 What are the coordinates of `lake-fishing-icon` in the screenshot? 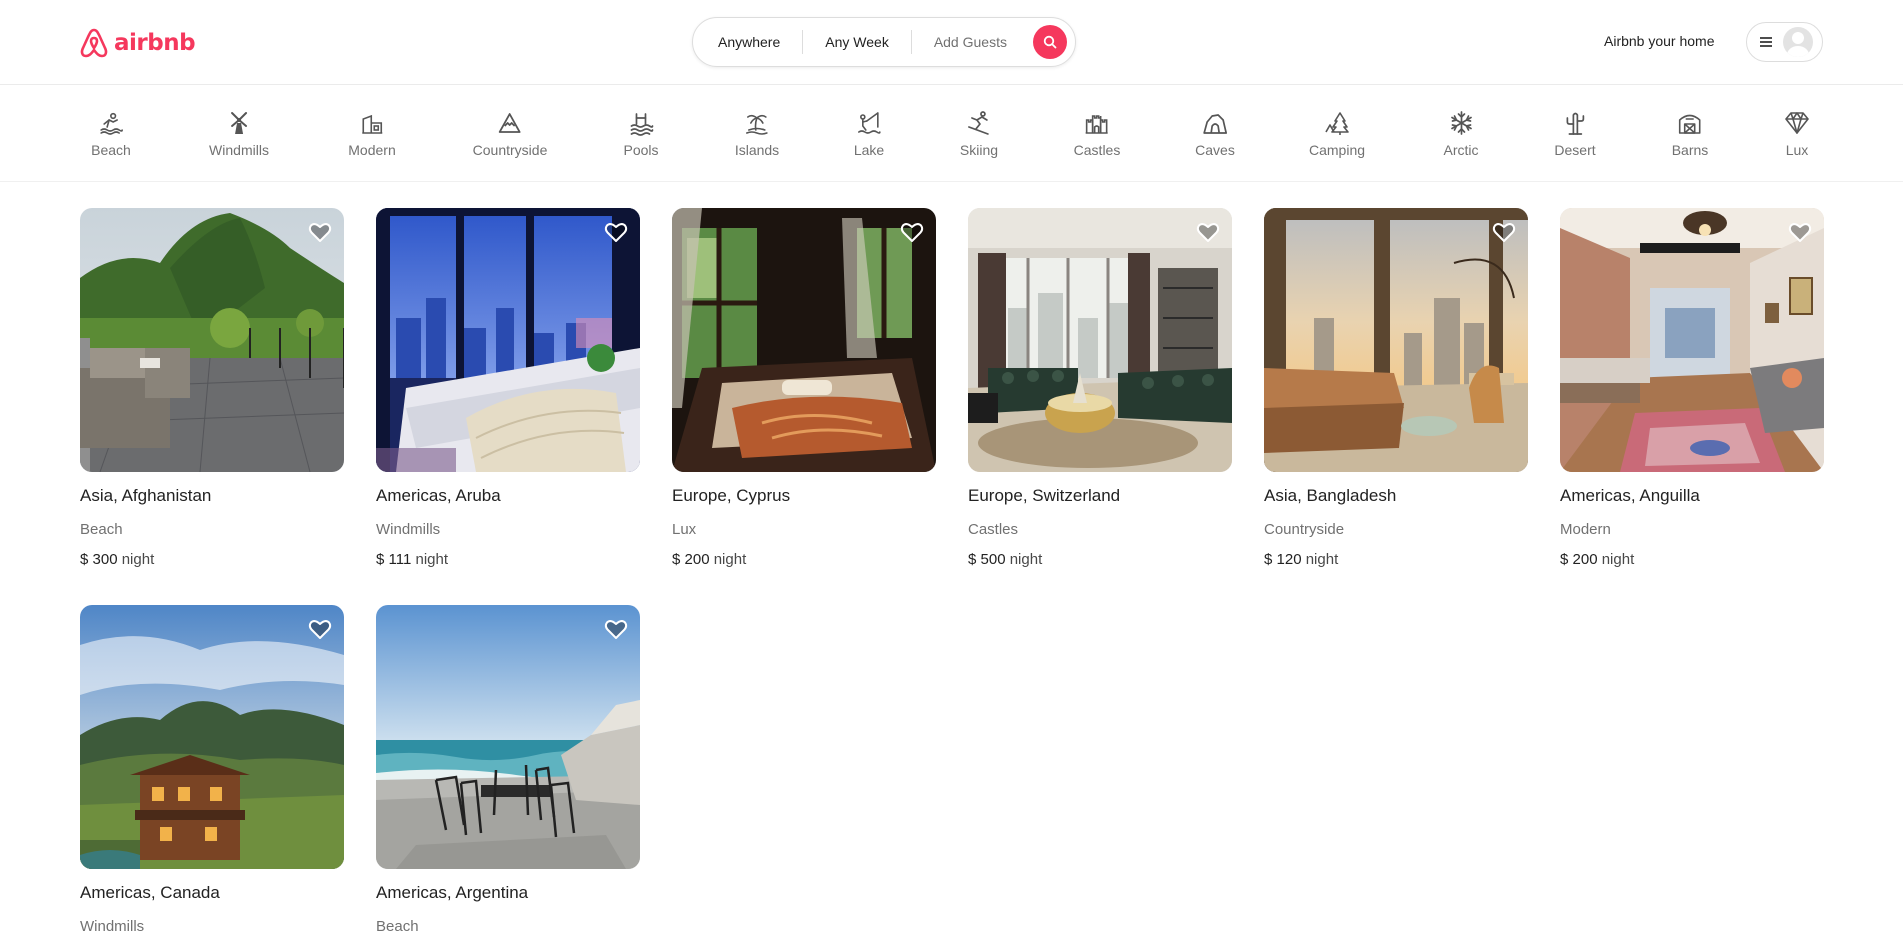 It's located at (869, 123).